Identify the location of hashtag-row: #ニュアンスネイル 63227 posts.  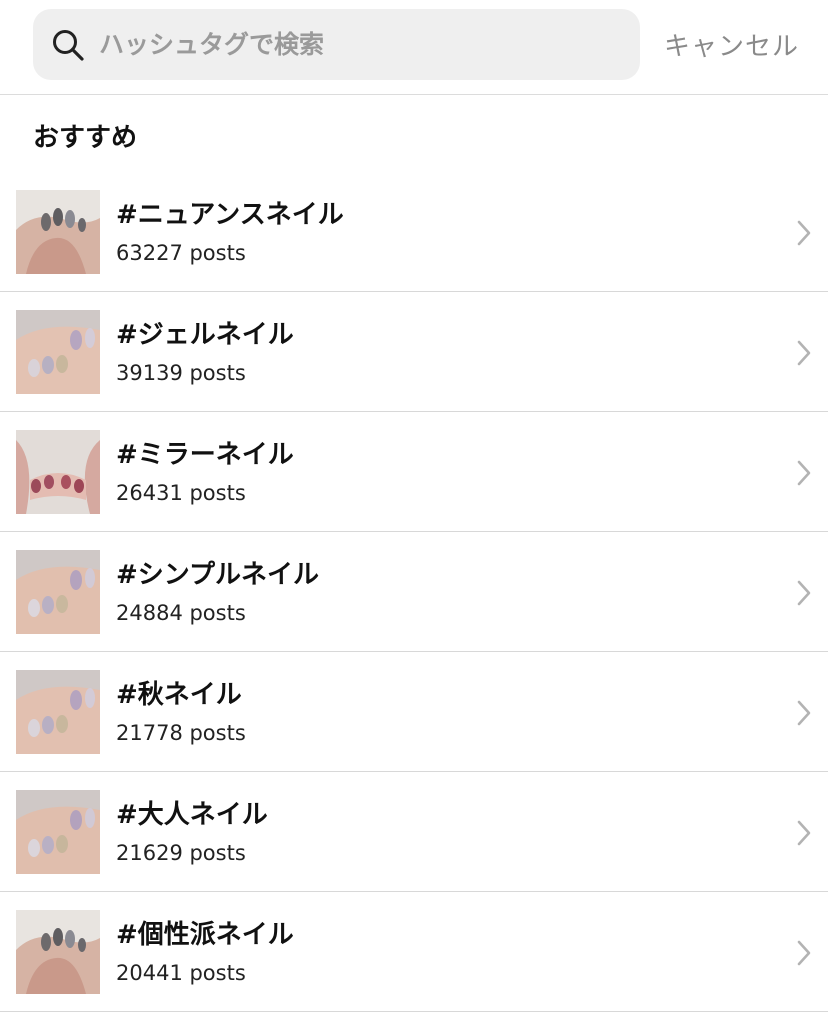
(414, 232).